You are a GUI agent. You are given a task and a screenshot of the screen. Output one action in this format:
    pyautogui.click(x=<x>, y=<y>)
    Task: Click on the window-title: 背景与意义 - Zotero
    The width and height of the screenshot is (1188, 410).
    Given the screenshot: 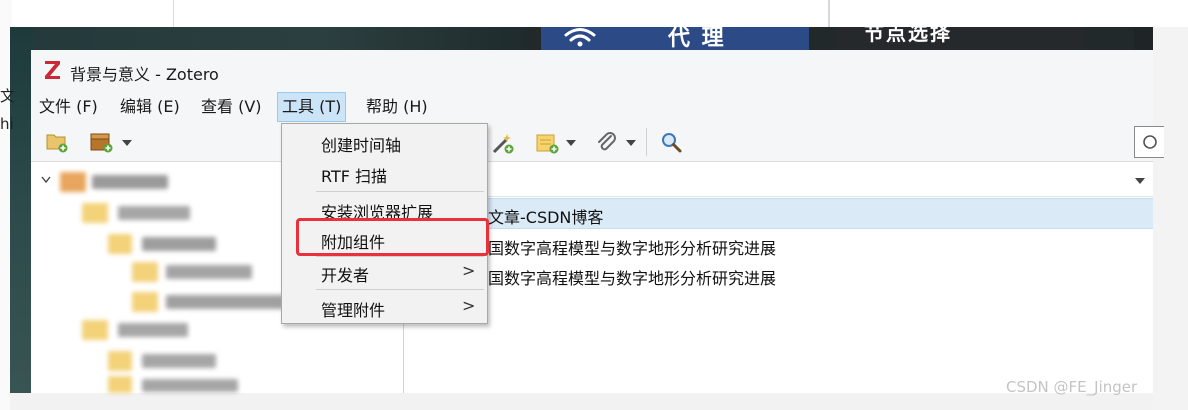 What is the action you would take?
    pyautogui.click(x=144, y=74)
    